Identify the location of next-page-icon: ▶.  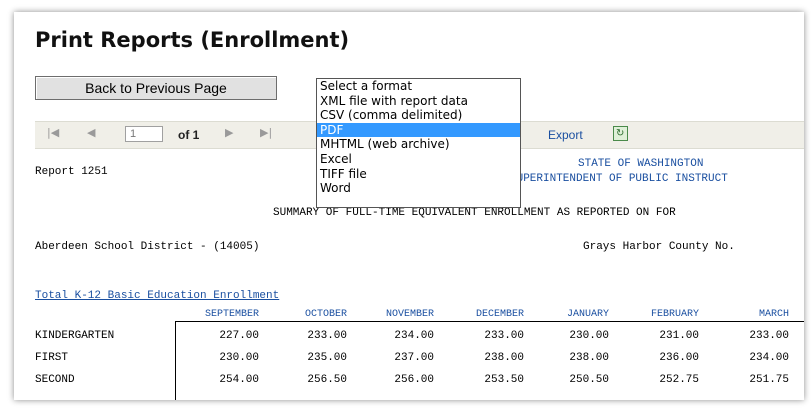
(229, 132).